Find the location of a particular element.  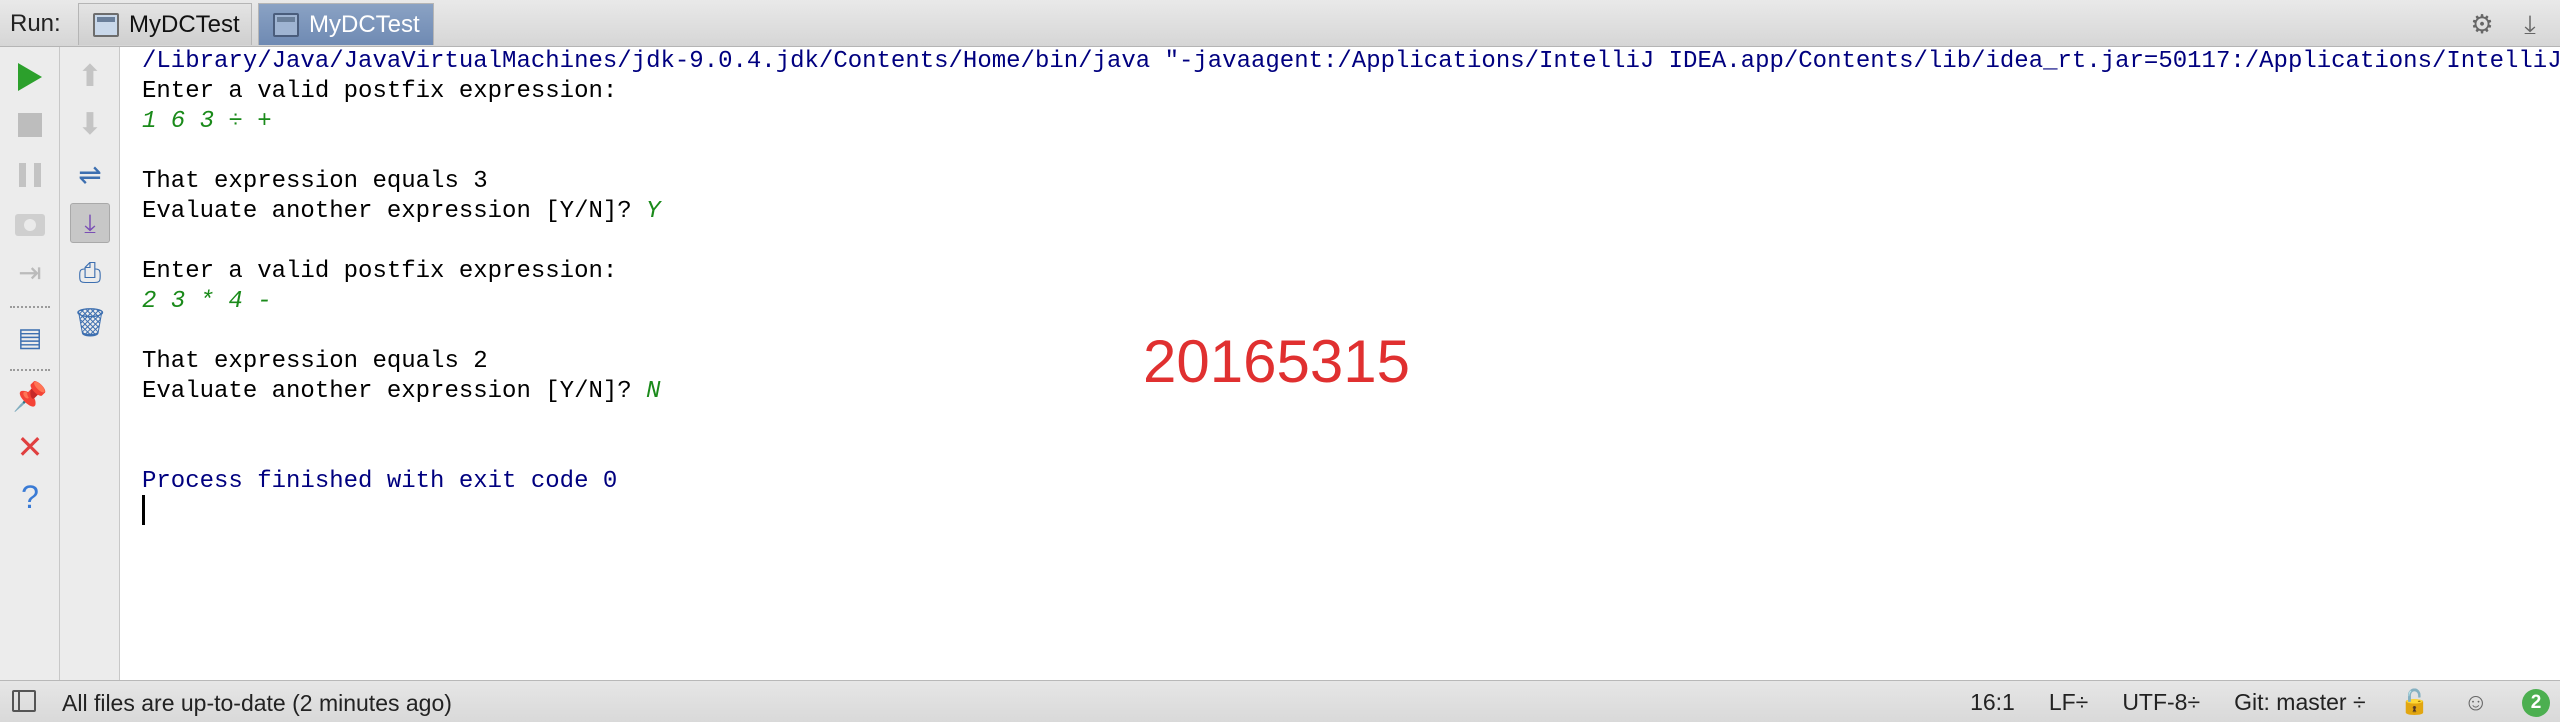

scroll-to-end-icon: ⤓ is located at coordinates (90, 223).